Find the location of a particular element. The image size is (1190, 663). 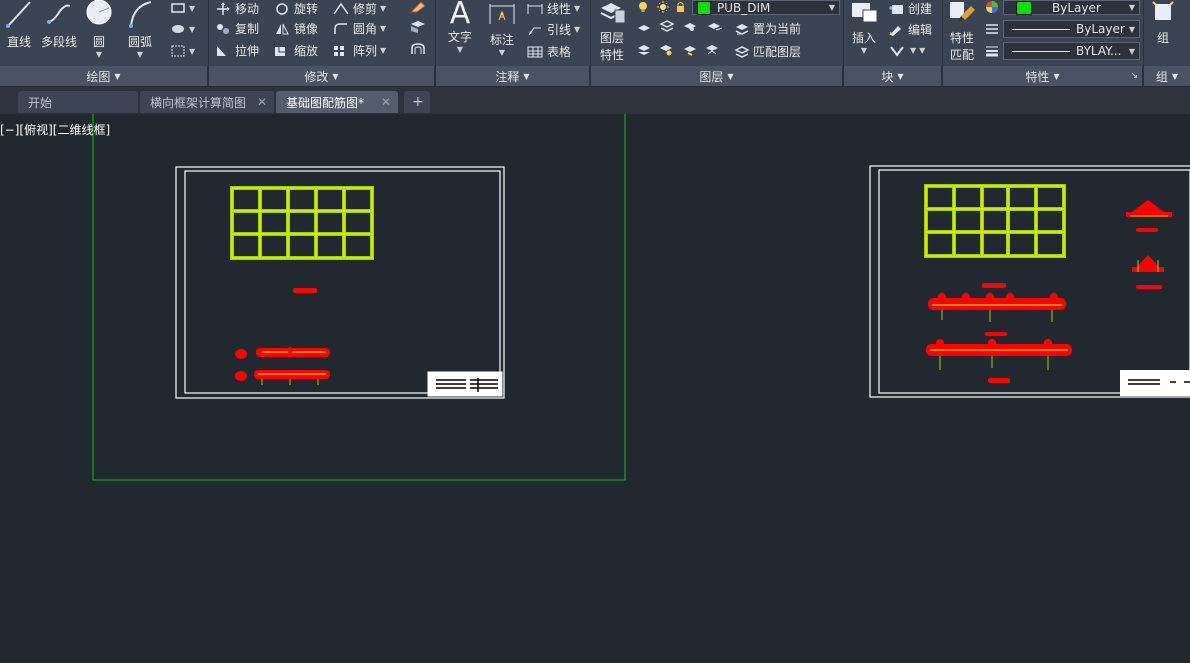

group-icon is located at coordinates (1163, 10).